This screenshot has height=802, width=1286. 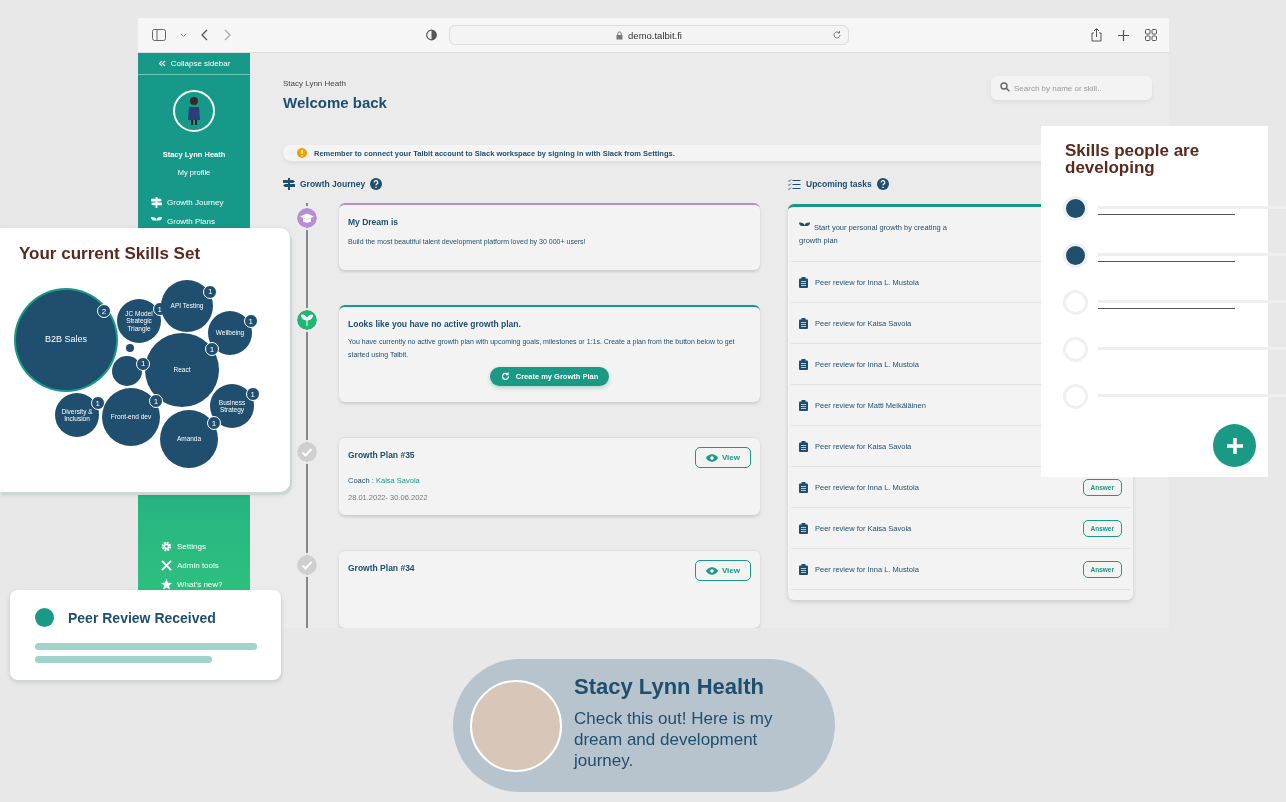 I want to click on tabs-grid-icon, so click(x=1151, y=35).